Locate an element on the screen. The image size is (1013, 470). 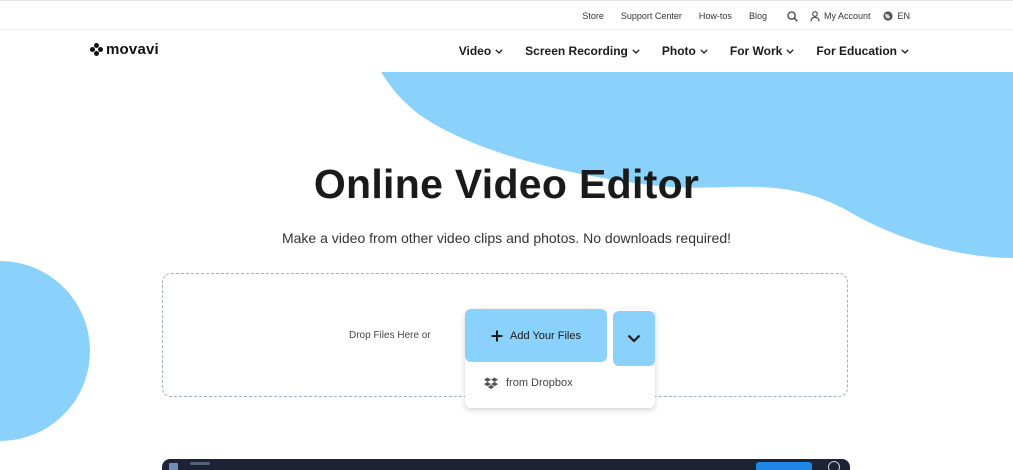
nav-item-photo: Photo is located at coordinates (685, 51).